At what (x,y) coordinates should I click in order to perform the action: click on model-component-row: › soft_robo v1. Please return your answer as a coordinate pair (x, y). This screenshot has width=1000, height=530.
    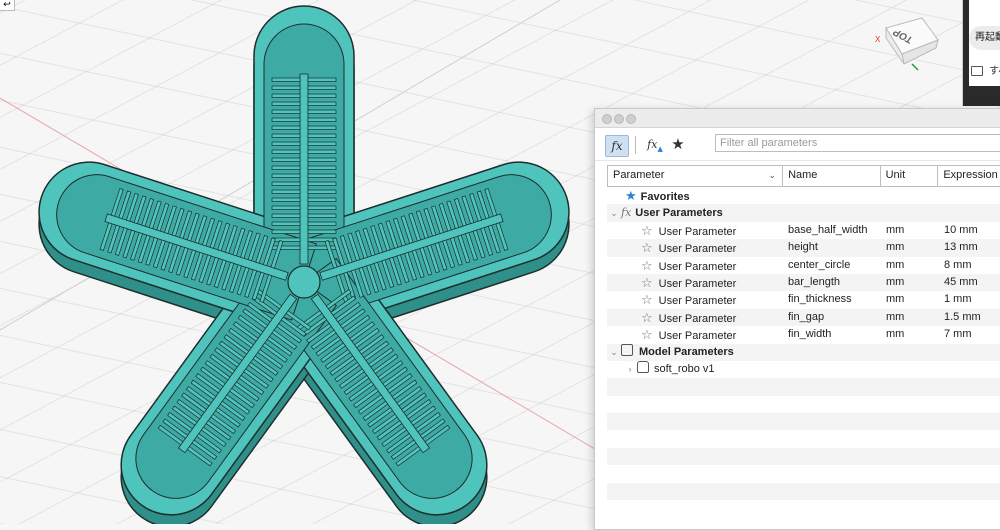
    Looking at the image, I should click on (803, 369).